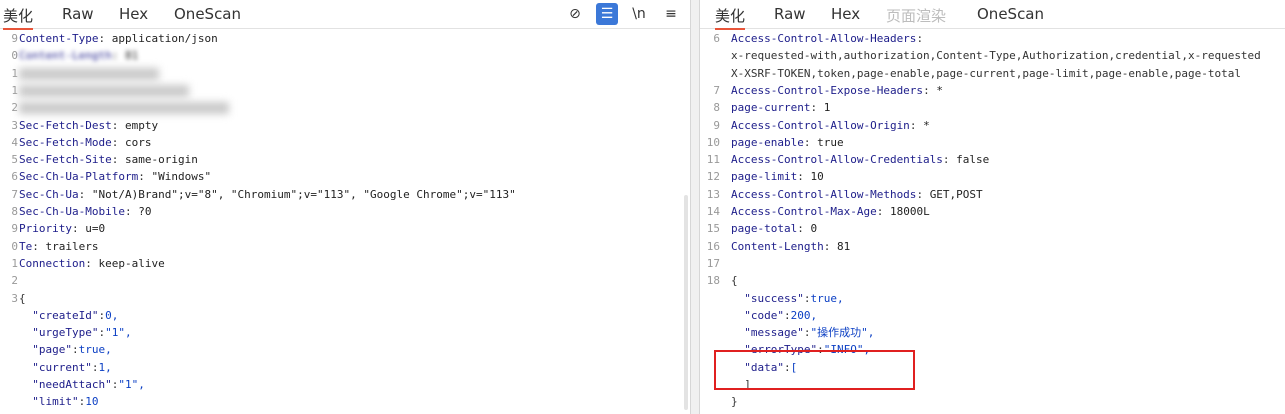 The height and width of the screenshot is (414, 1285). What do you see at coordinates (992, 90) in the screenshot?
I see `code-line: 7 Access-Control-Expose-Headers: *` at bounding box center [992, 90].